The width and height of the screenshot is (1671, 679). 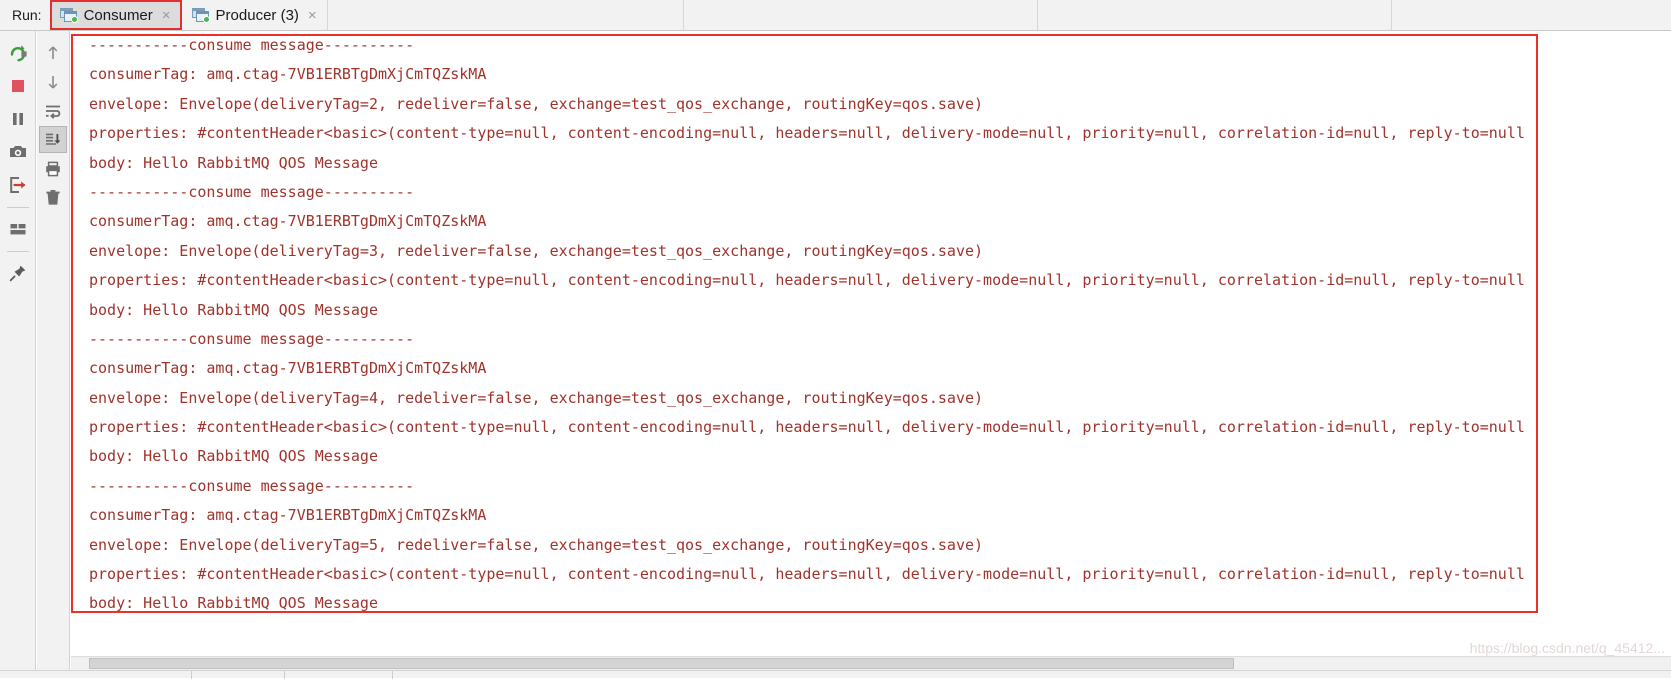 I want to click on scroll-to-end-icon, so click(x=53, y=140).